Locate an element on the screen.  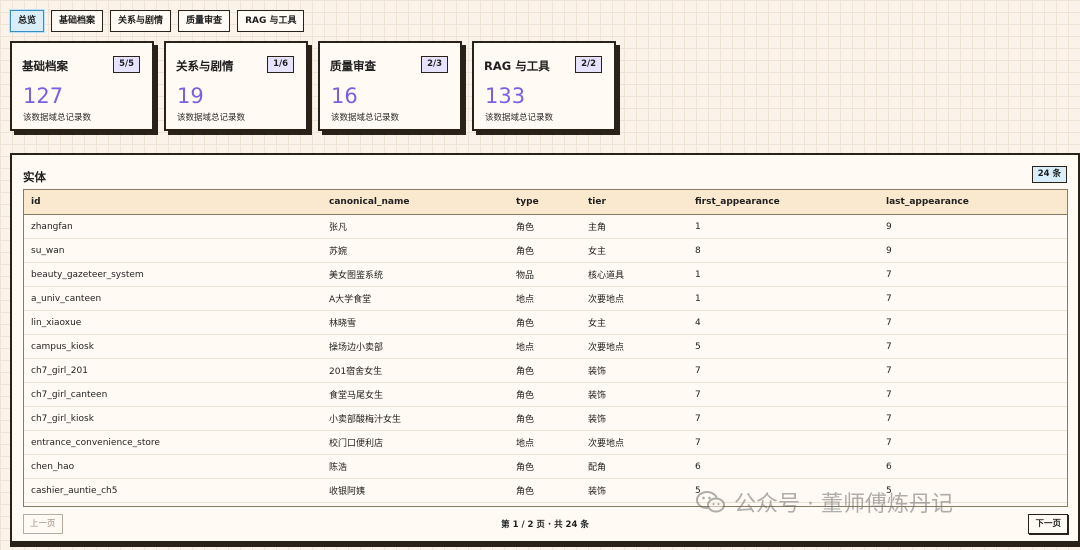
cell-id: ch7_girl_canteen is located at coordinates (173, 394).